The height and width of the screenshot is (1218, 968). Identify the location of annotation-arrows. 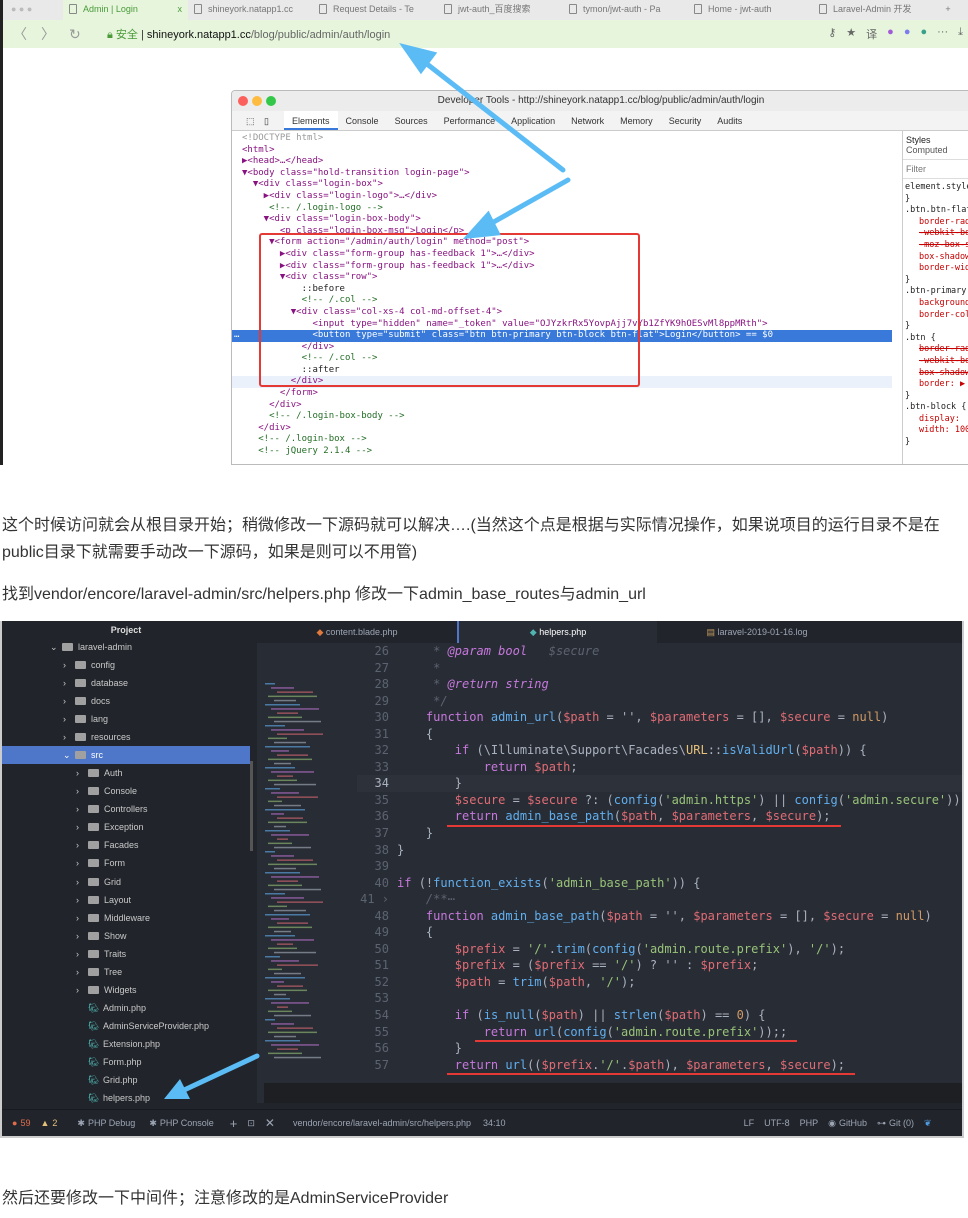
(485, 141).